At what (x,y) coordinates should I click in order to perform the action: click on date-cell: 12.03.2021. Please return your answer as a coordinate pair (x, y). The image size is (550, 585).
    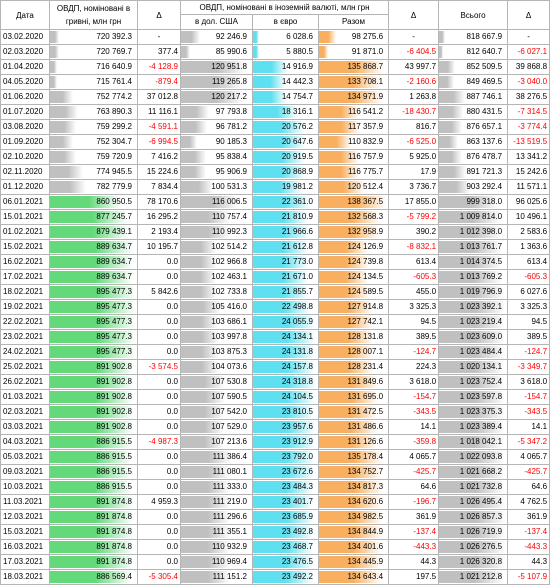
    Looking at the image, I should click on (25, 517).